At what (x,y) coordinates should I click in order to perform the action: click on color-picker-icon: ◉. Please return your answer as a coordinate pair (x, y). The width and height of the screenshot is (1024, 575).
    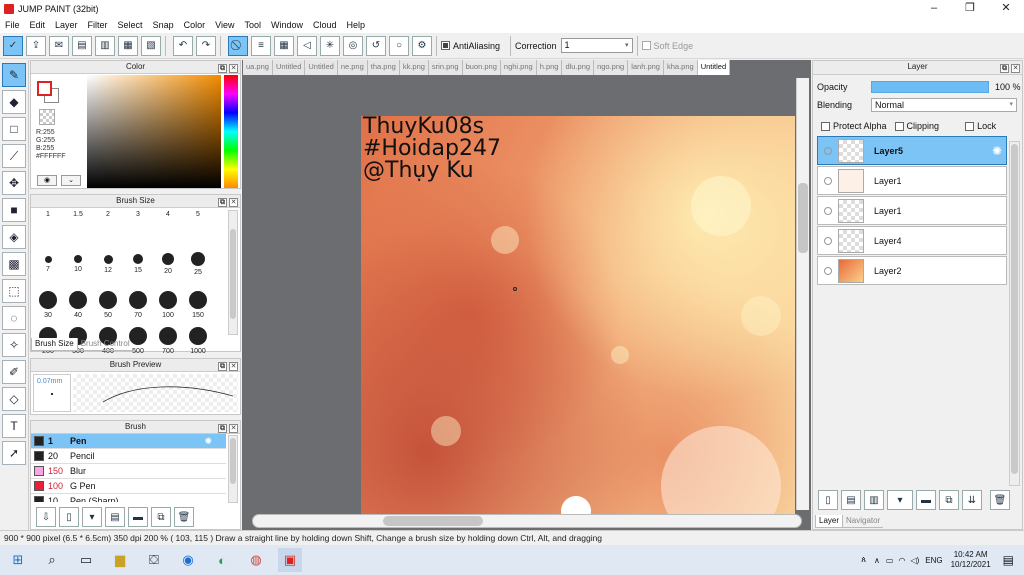
    Looking at the image, I should click on (47, 180).